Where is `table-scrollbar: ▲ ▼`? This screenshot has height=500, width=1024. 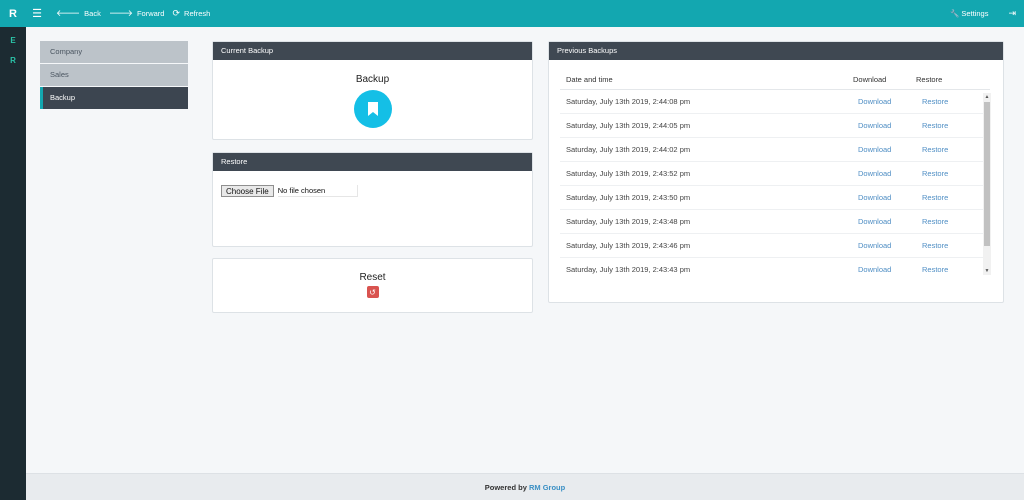
table-scrollbar: ▲ ▼ is located at coordinates (987, 184).